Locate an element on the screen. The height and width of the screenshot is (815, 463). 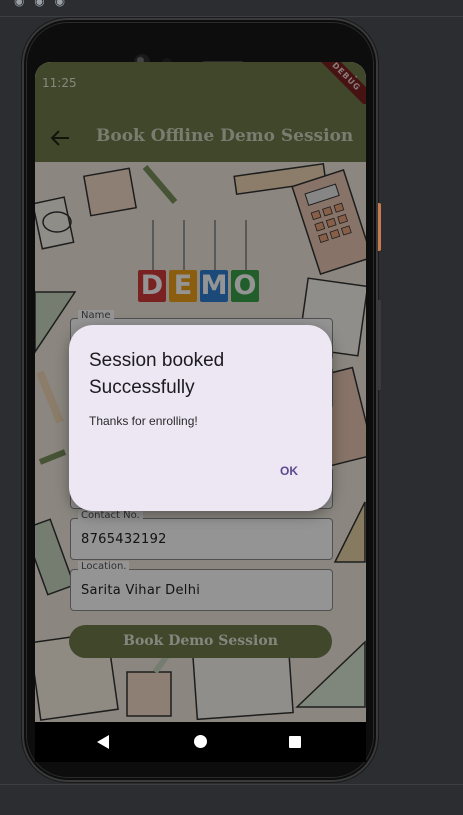
toolbar-icons: ◉ ◉ ◉ is located at coordinates (41, 4).